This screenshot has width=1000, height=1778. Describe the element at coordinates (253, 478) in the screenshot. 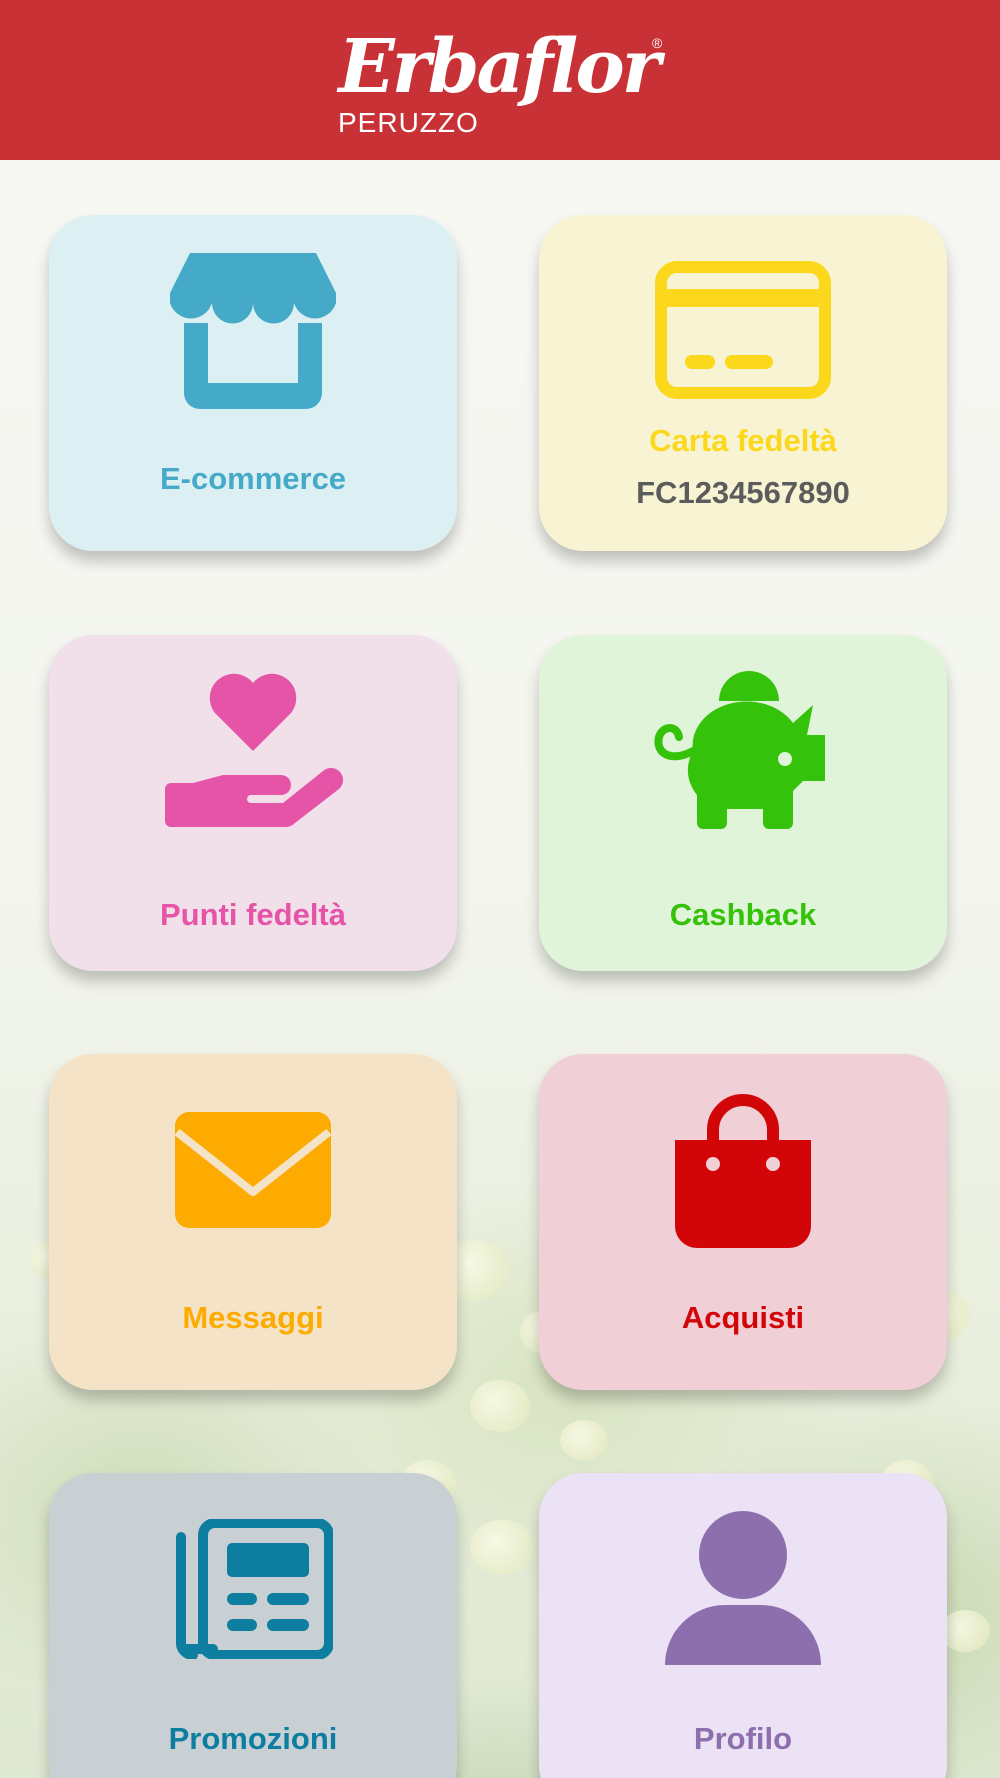

I see `tile-label: E-commerce` at that location.